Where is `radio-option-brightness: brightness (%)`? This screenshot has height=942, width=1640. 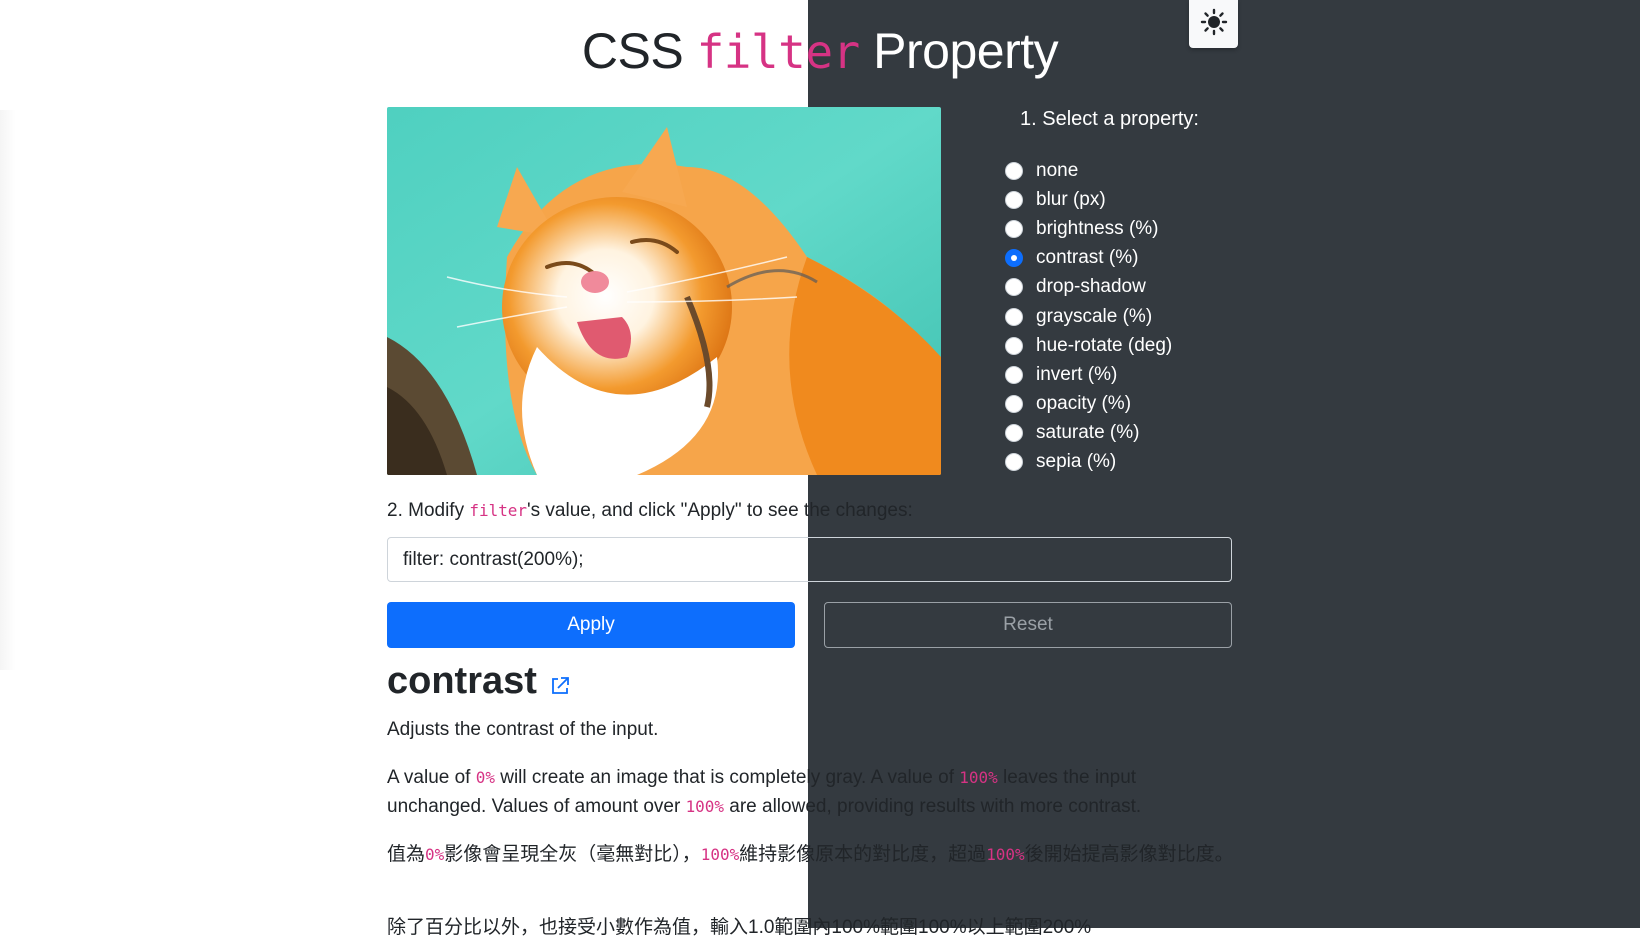
radio-option-brightness: brightness (%) is located at coordinates (1088, 228).